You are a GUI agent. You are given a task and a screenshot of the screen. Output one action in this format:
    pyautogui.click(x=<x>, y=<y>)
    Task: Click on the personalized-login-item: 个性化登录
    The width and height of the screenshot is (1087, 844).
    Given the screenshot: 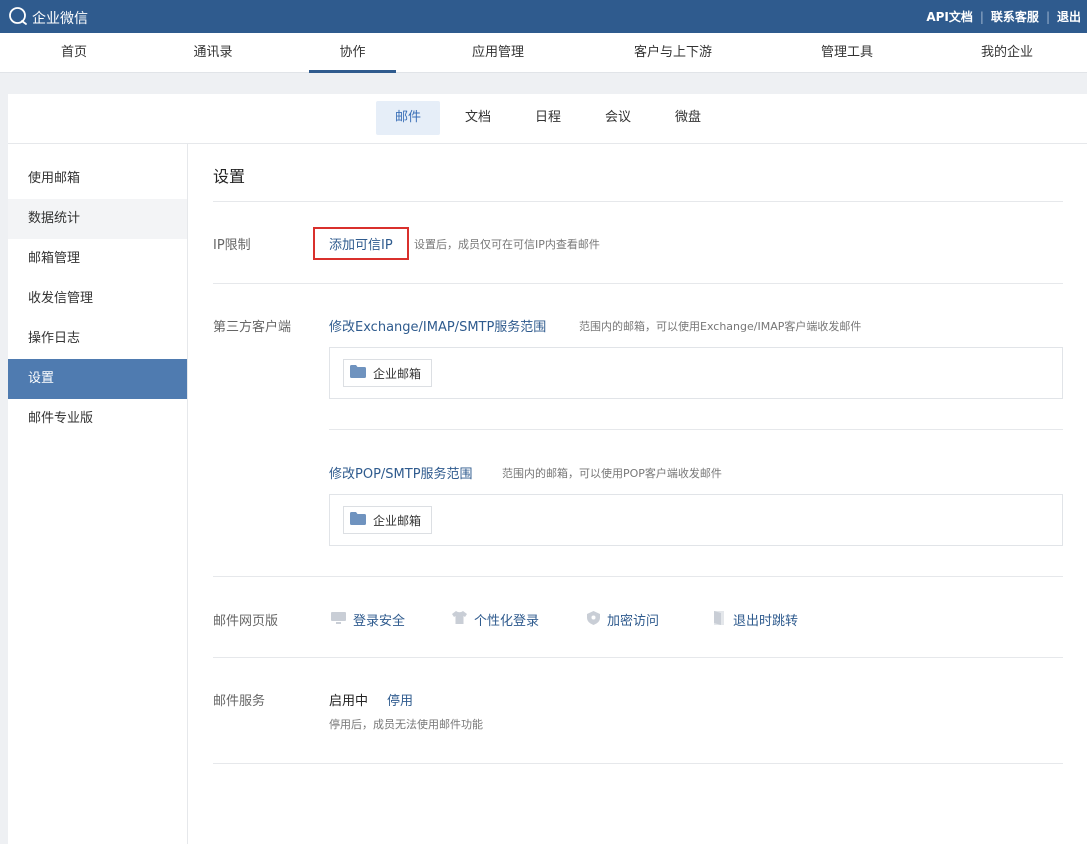 What is the action you would take?
    pyautogui.click(x=495, y=619)
    